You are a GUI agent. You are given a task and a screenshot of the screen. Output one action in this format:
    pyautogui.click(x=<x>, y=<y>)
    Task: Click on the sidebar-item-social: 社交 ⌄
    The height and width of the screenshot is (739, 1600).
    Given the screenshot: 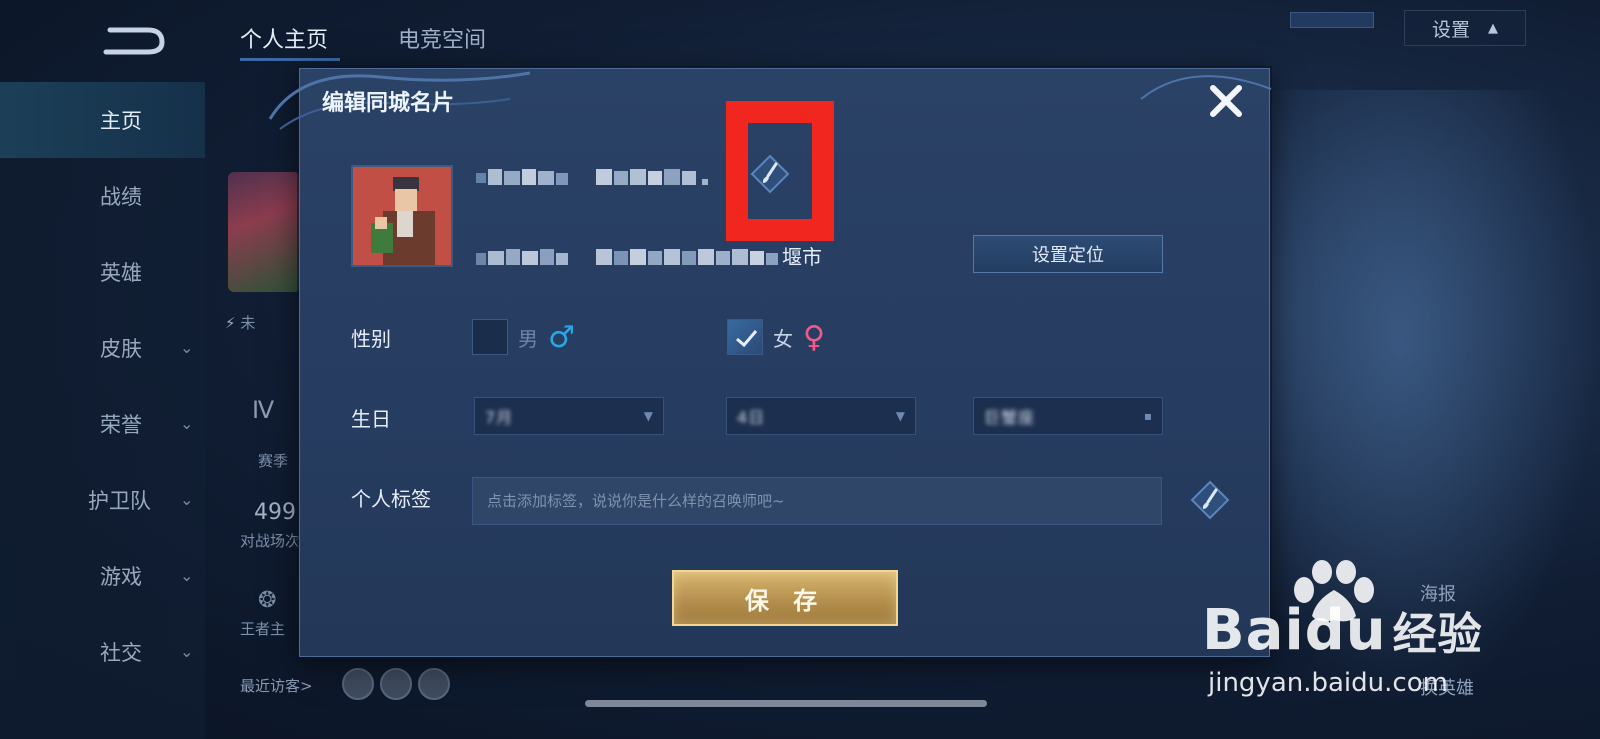 What is the action you would take?
    pyautogui.click(x=102, y=652)
    